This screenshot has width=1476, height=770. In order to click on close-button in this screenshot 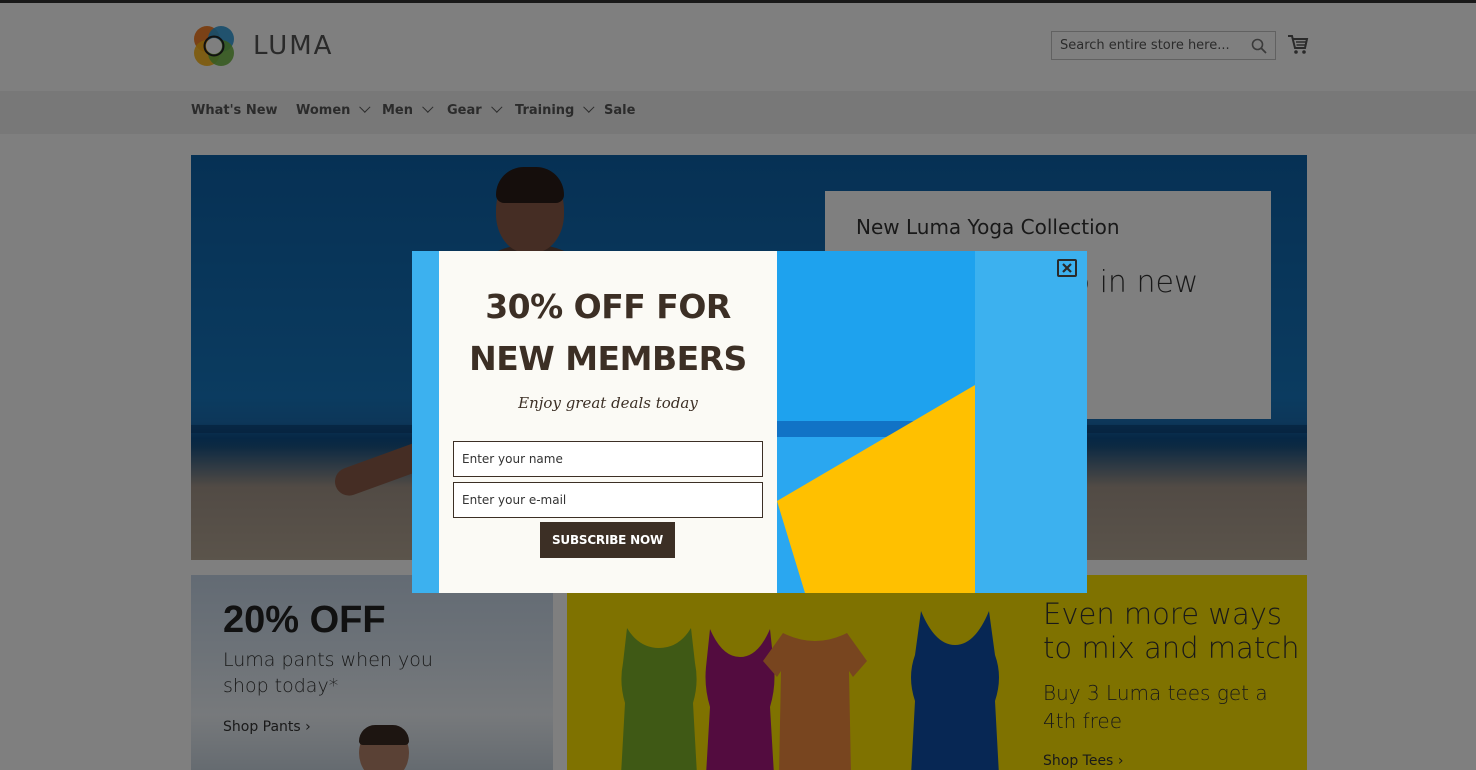, I will do `click(1067, 268)`.